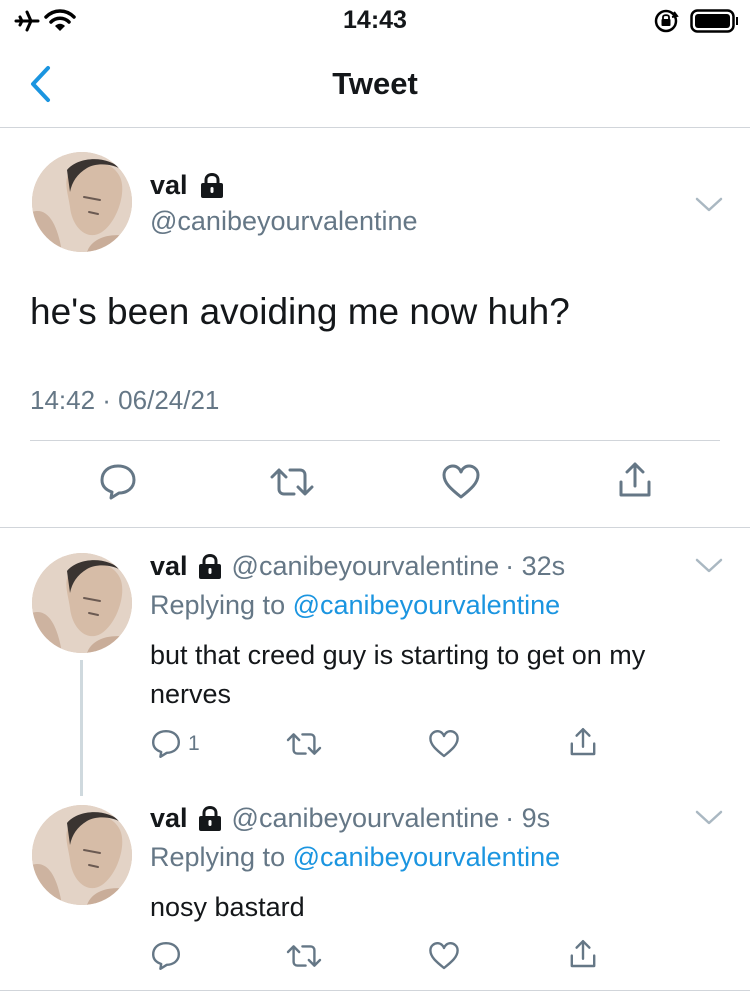  Describe the element at coordinates (375, 83) in the screenshot. I see `page-title: Tweet` at that location.